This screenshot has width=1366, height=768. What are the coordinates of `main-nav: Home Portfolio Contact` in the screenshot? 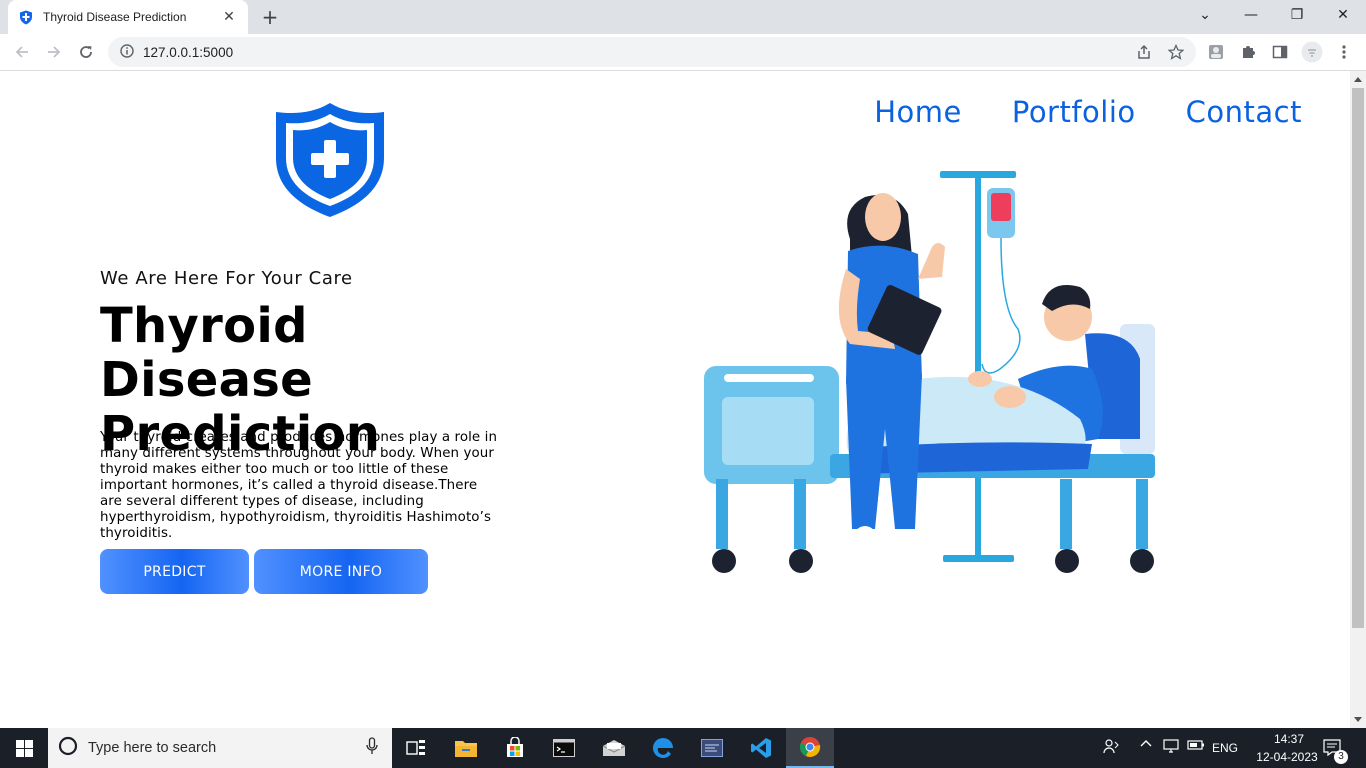 It's located at (1088, 112).